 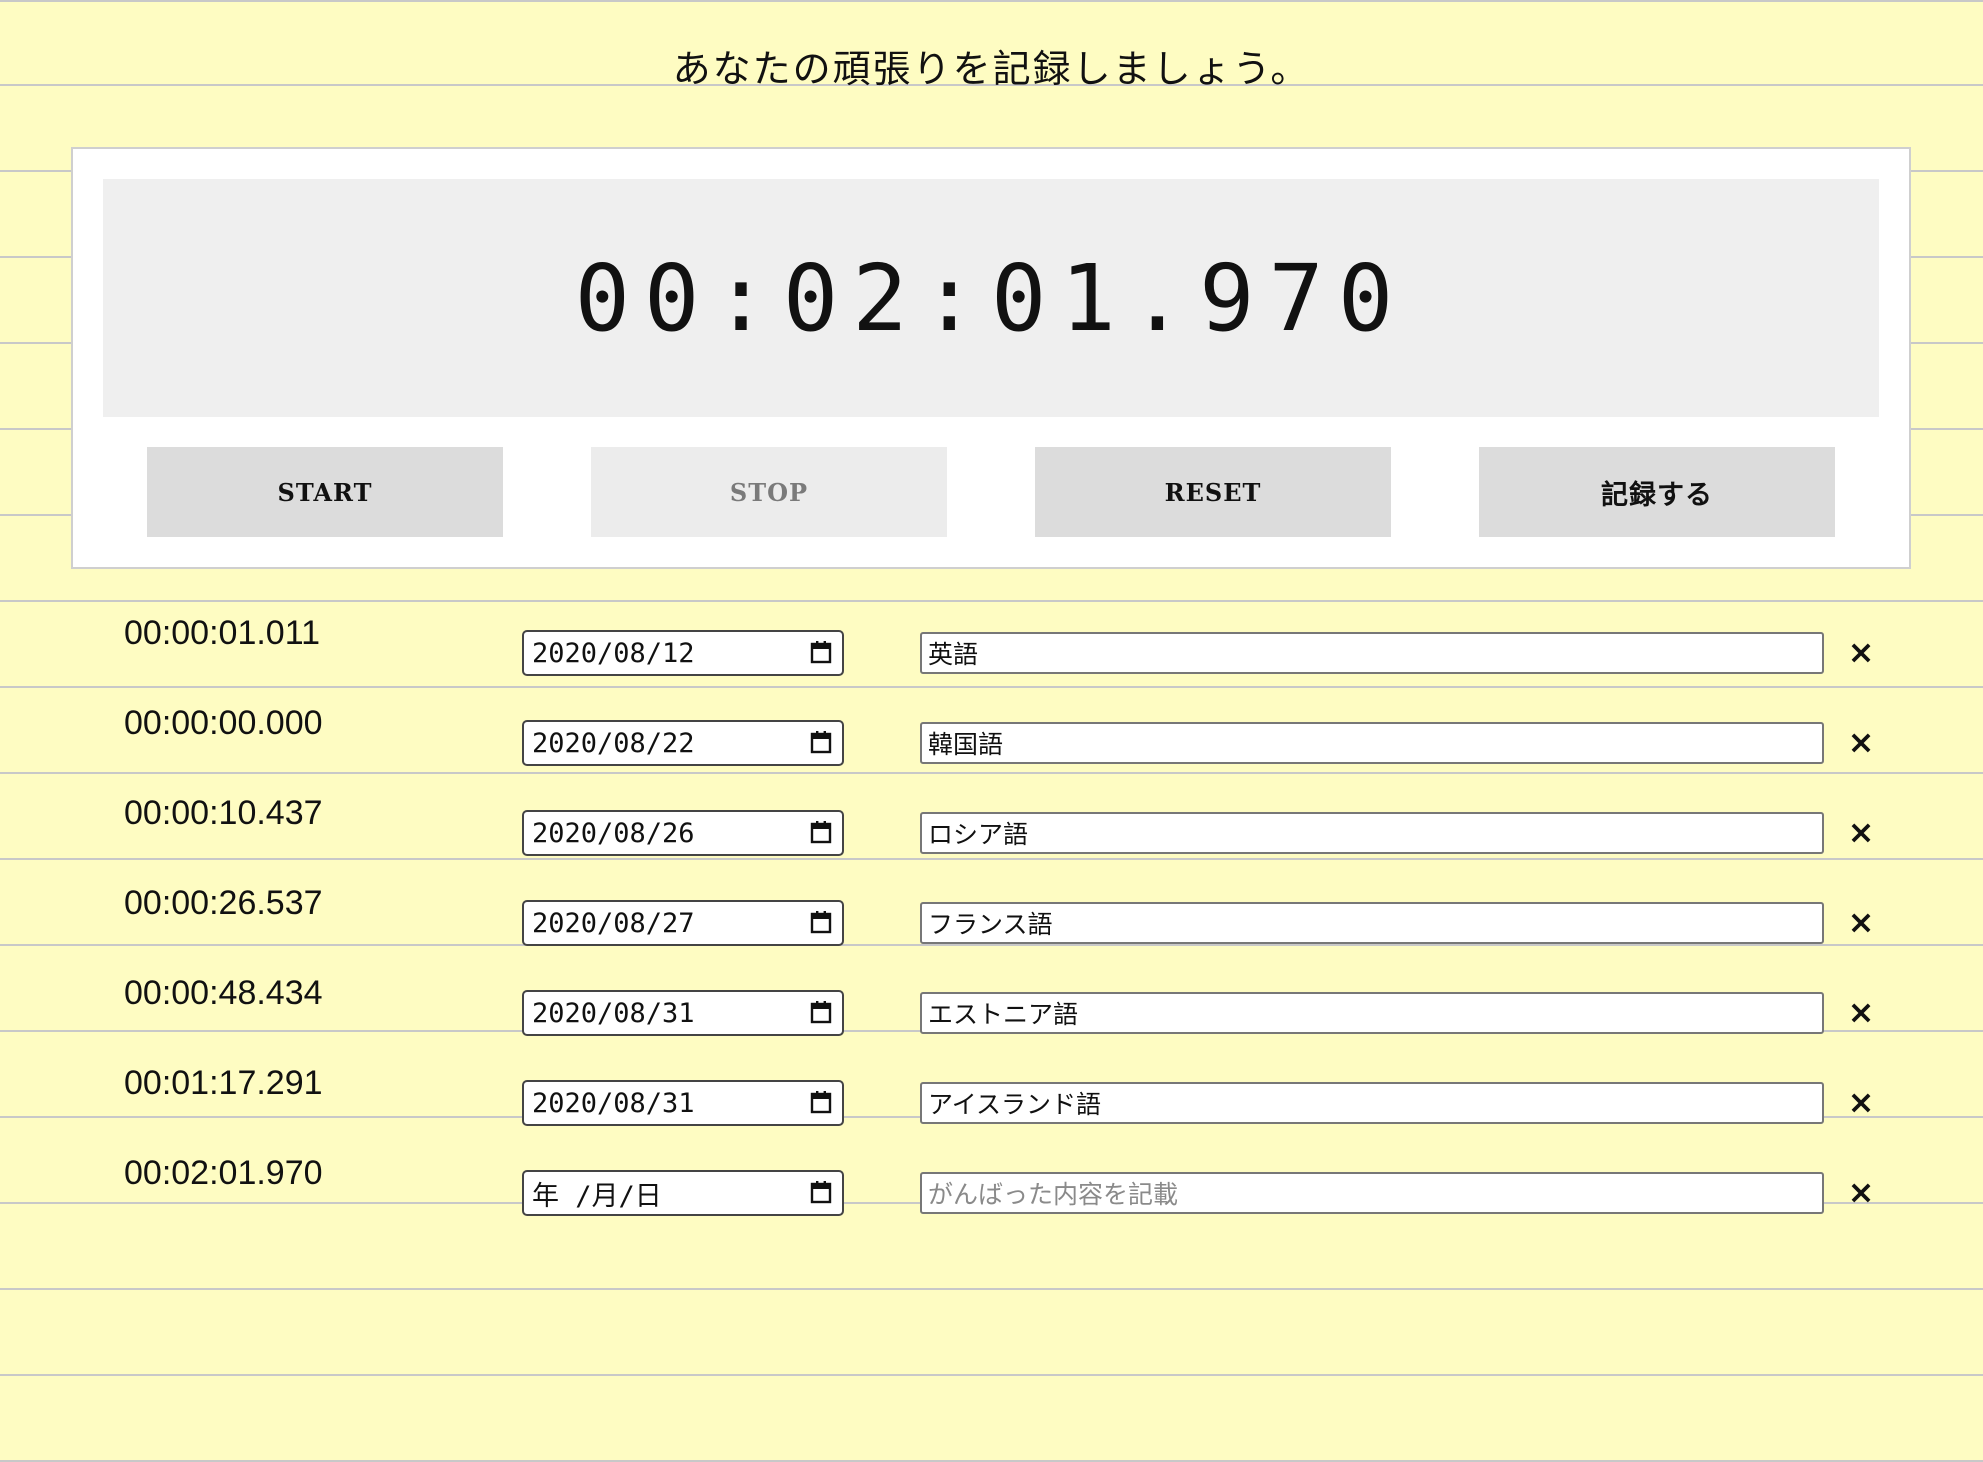 I want to click on record-time: 00:00:26.537, so click(x=223, y=903).